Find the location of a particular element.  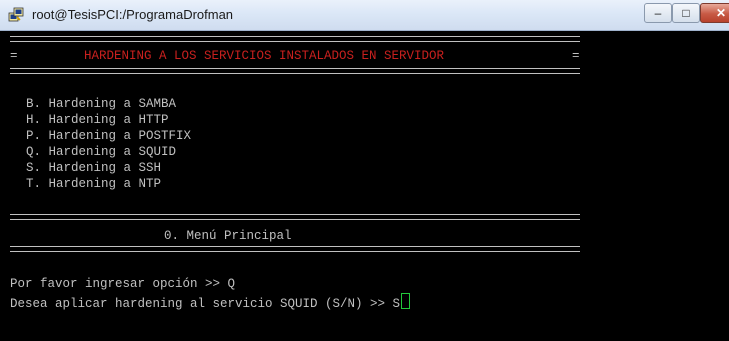

option-prompt: Por favor ingresar opción >> Q is located at coordinates (123, 284).